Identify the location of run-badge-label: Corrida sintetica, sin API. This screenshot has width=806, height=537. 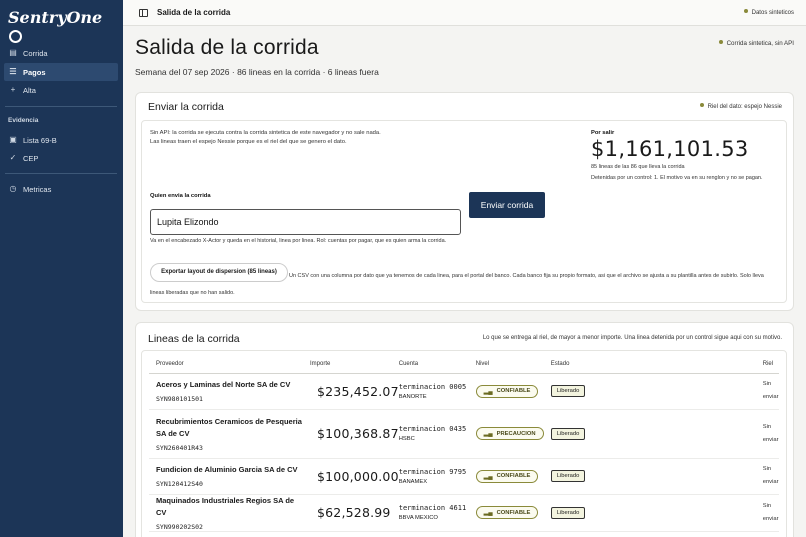
(760, 43).